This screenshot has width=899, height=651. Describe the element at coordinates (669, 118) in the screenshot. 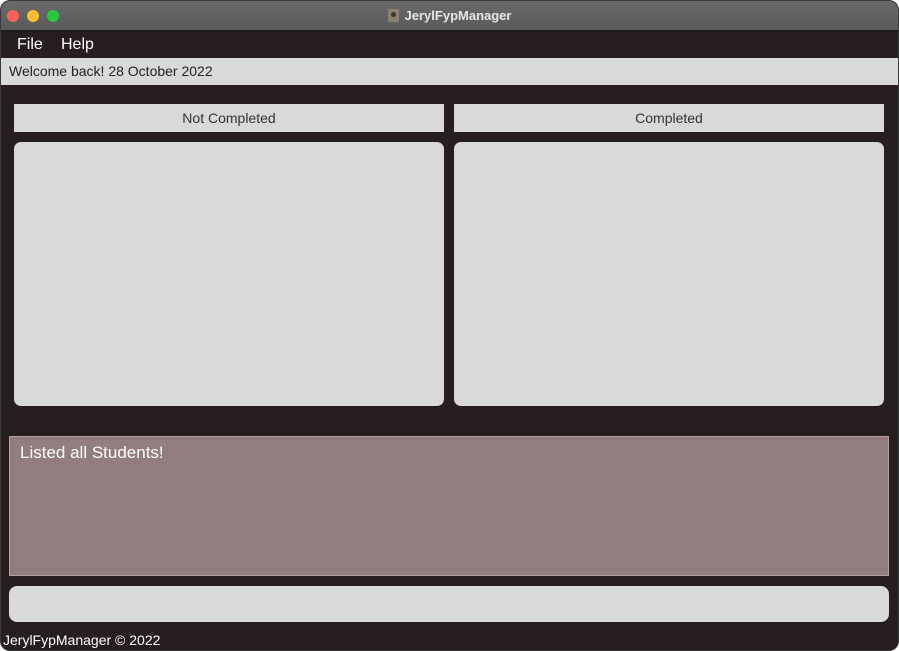

I see `completed-header: Completed` at that location.